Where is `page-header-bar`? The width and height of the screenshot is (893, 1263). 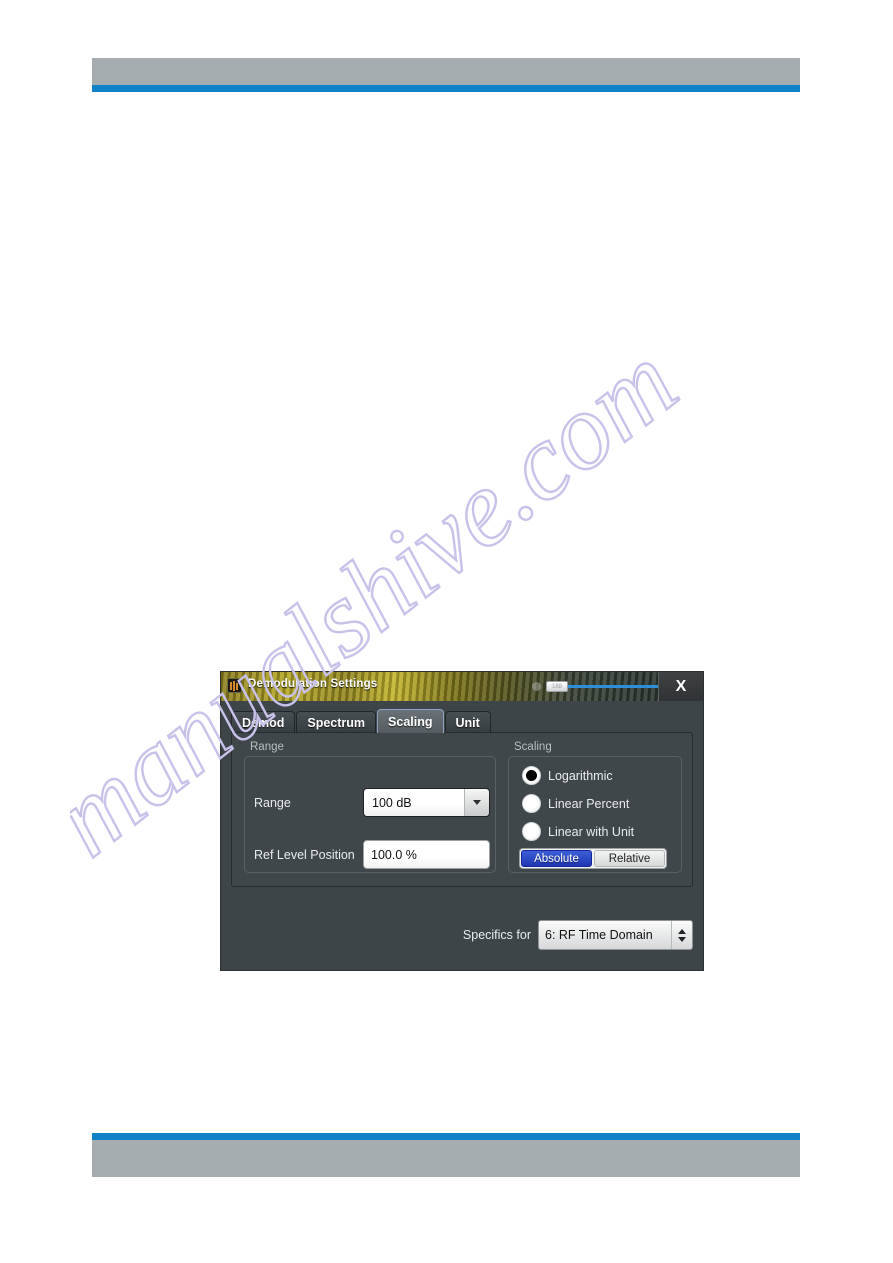 page-header-bar is located at coordinates (446, 71).